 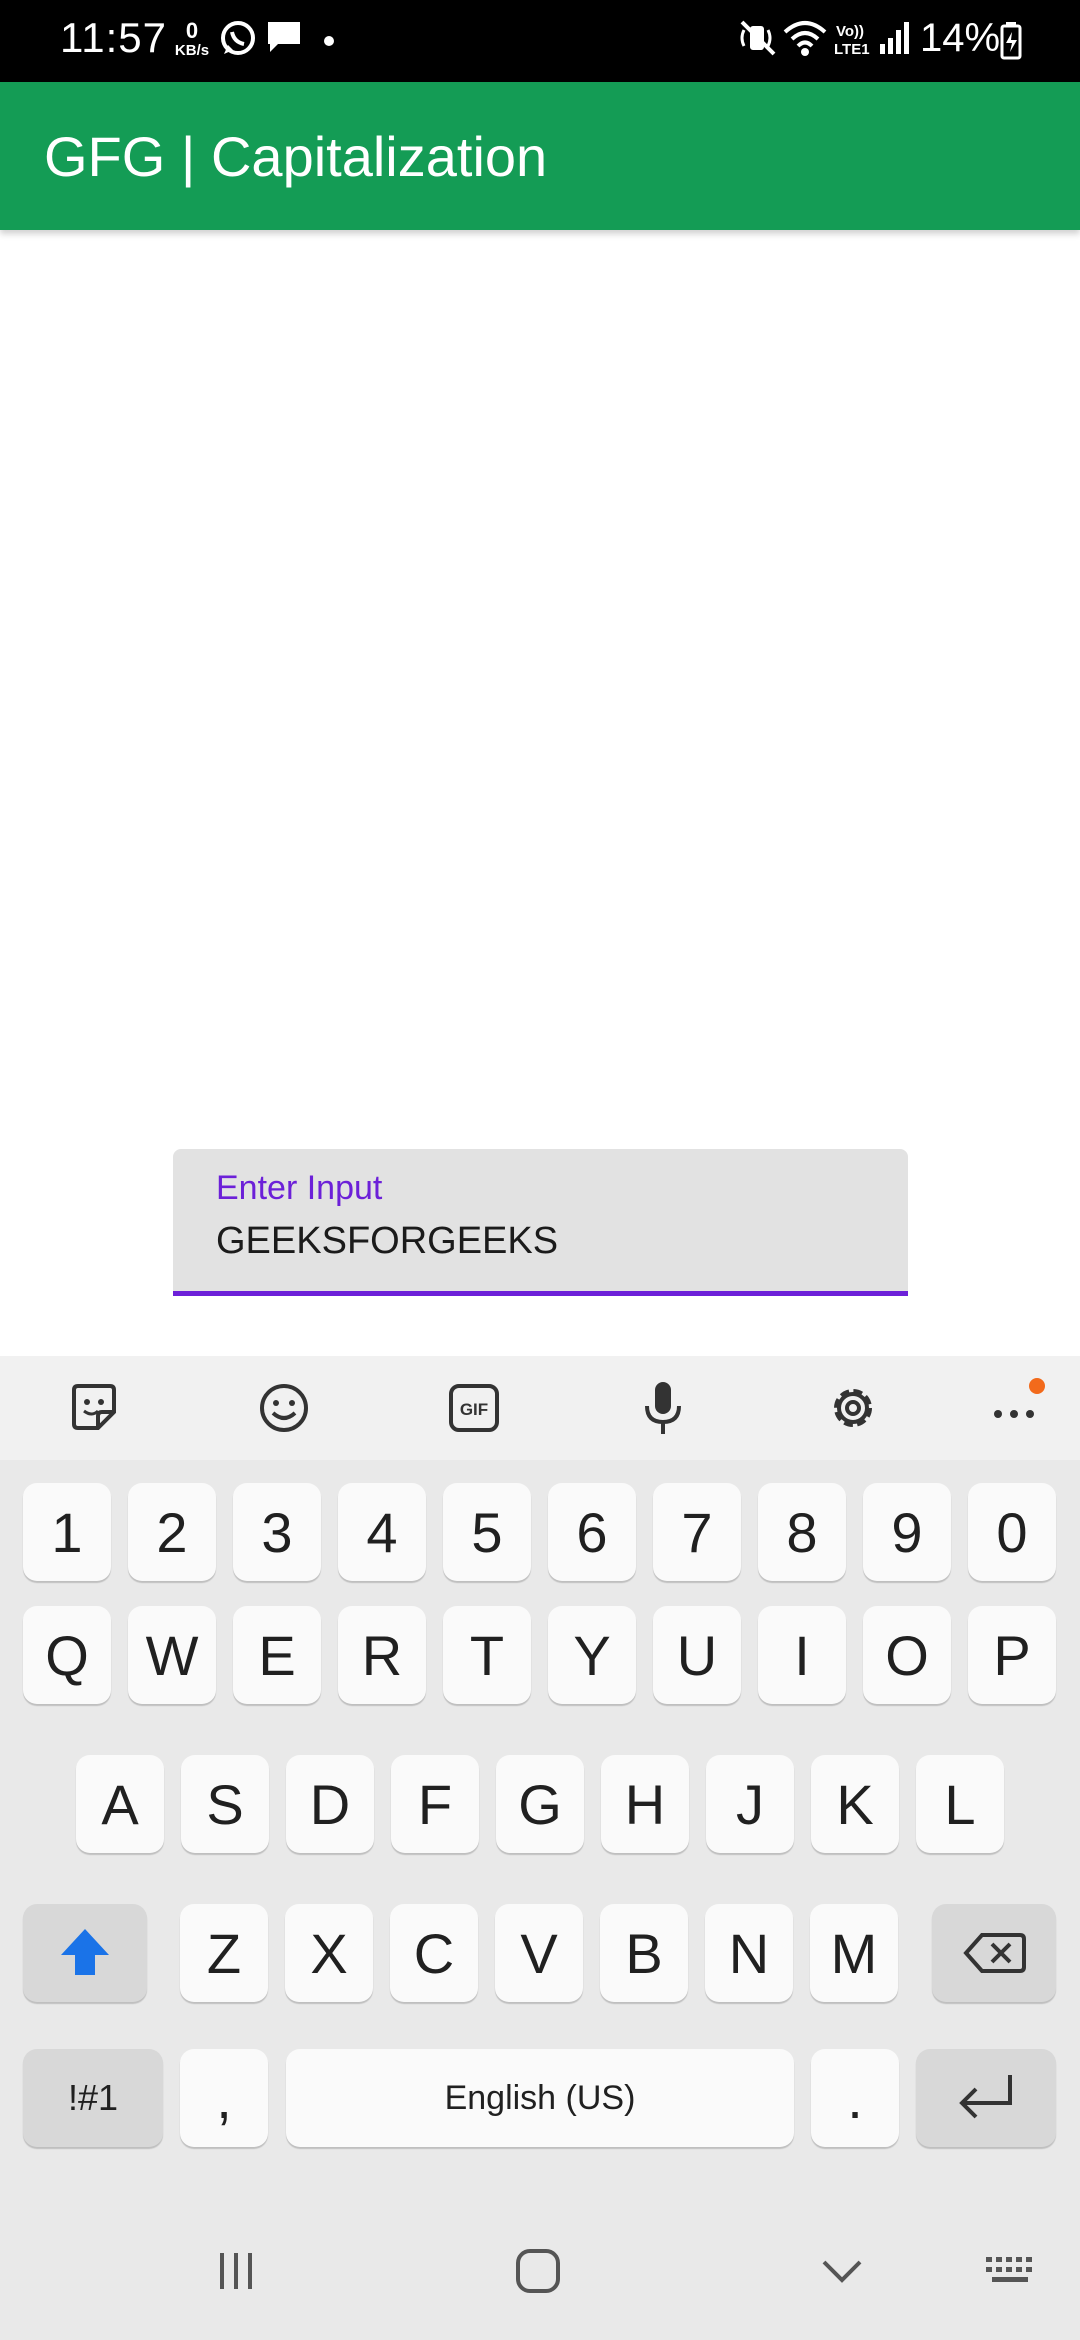 What do you see at coordinates (592, 1532) in the screenshot?
I see `number_row-key-6: 6` at bounding box center [592, 1532].